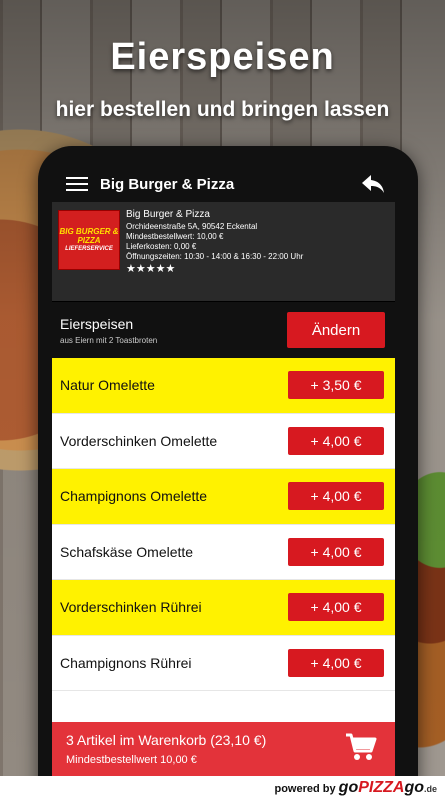 This screenshot has width=445, height=800. What do you see at coordinates (89, 235) in the screenshot?
I see `logo-text-main: BIG BURGER & PIZZA` at bounding box center [89, 235].